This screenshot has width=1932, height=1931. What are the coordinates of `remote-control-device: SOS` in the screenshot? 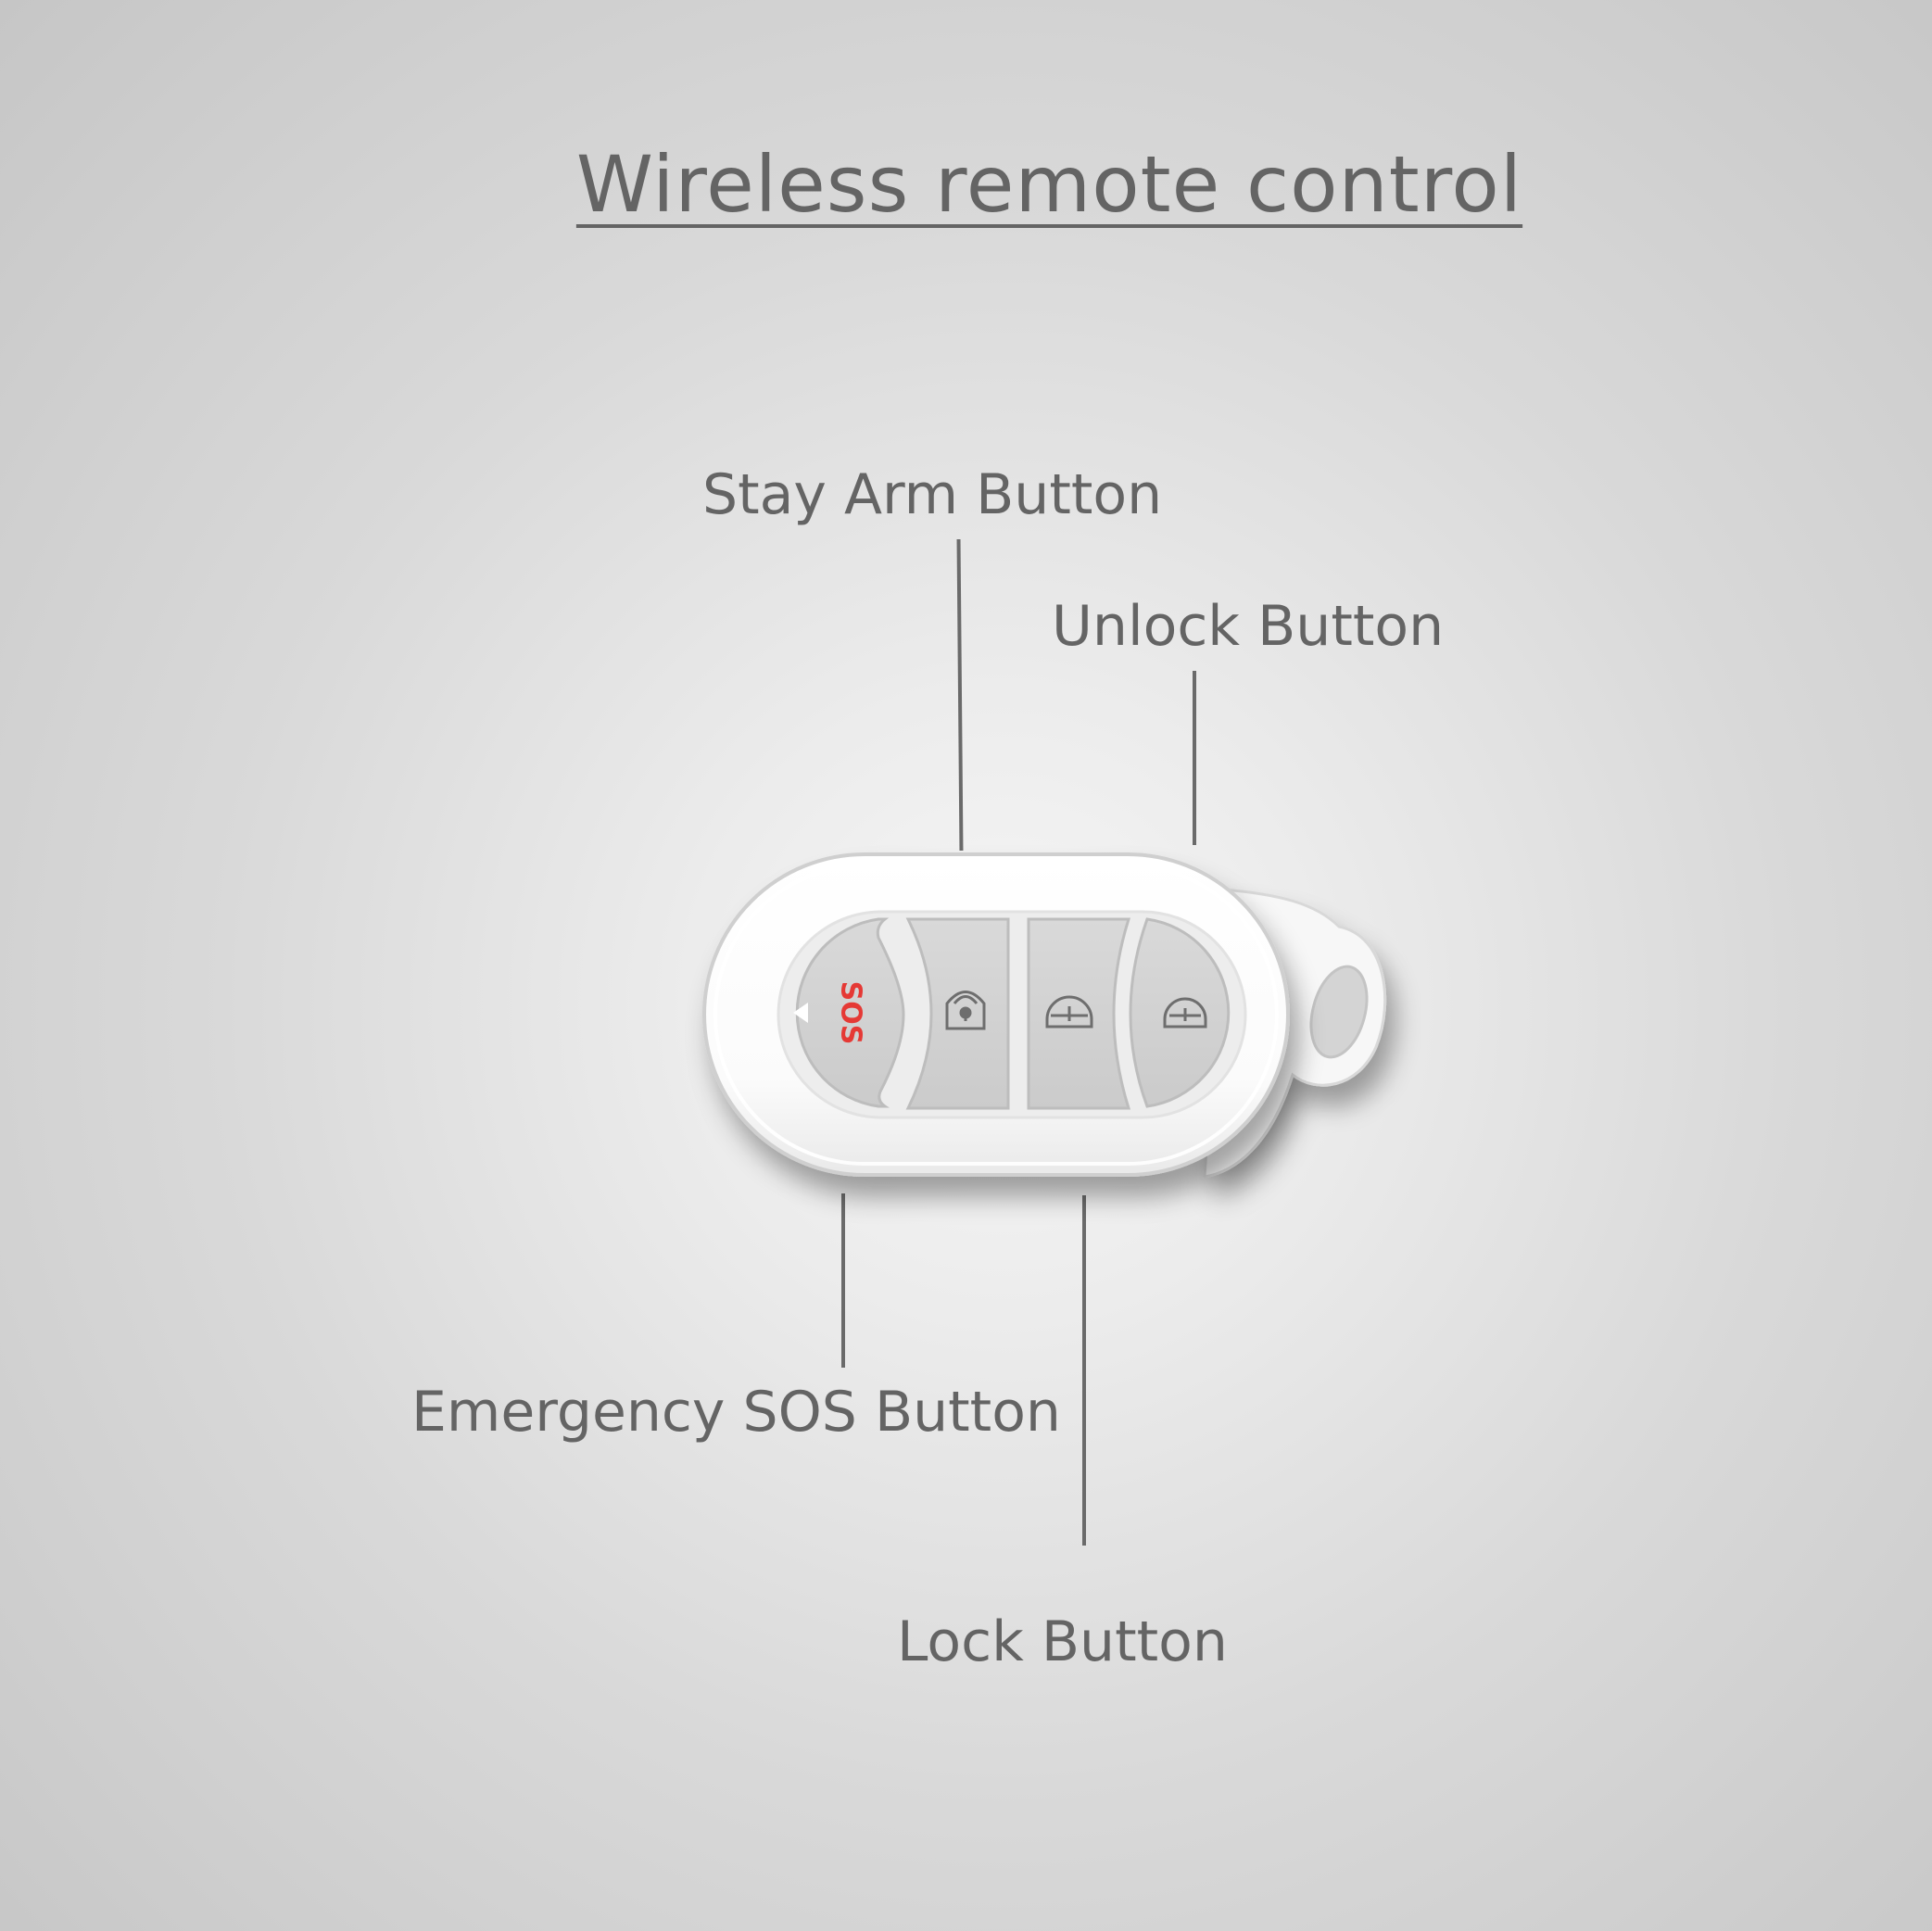 It's located at (1044, 1016).